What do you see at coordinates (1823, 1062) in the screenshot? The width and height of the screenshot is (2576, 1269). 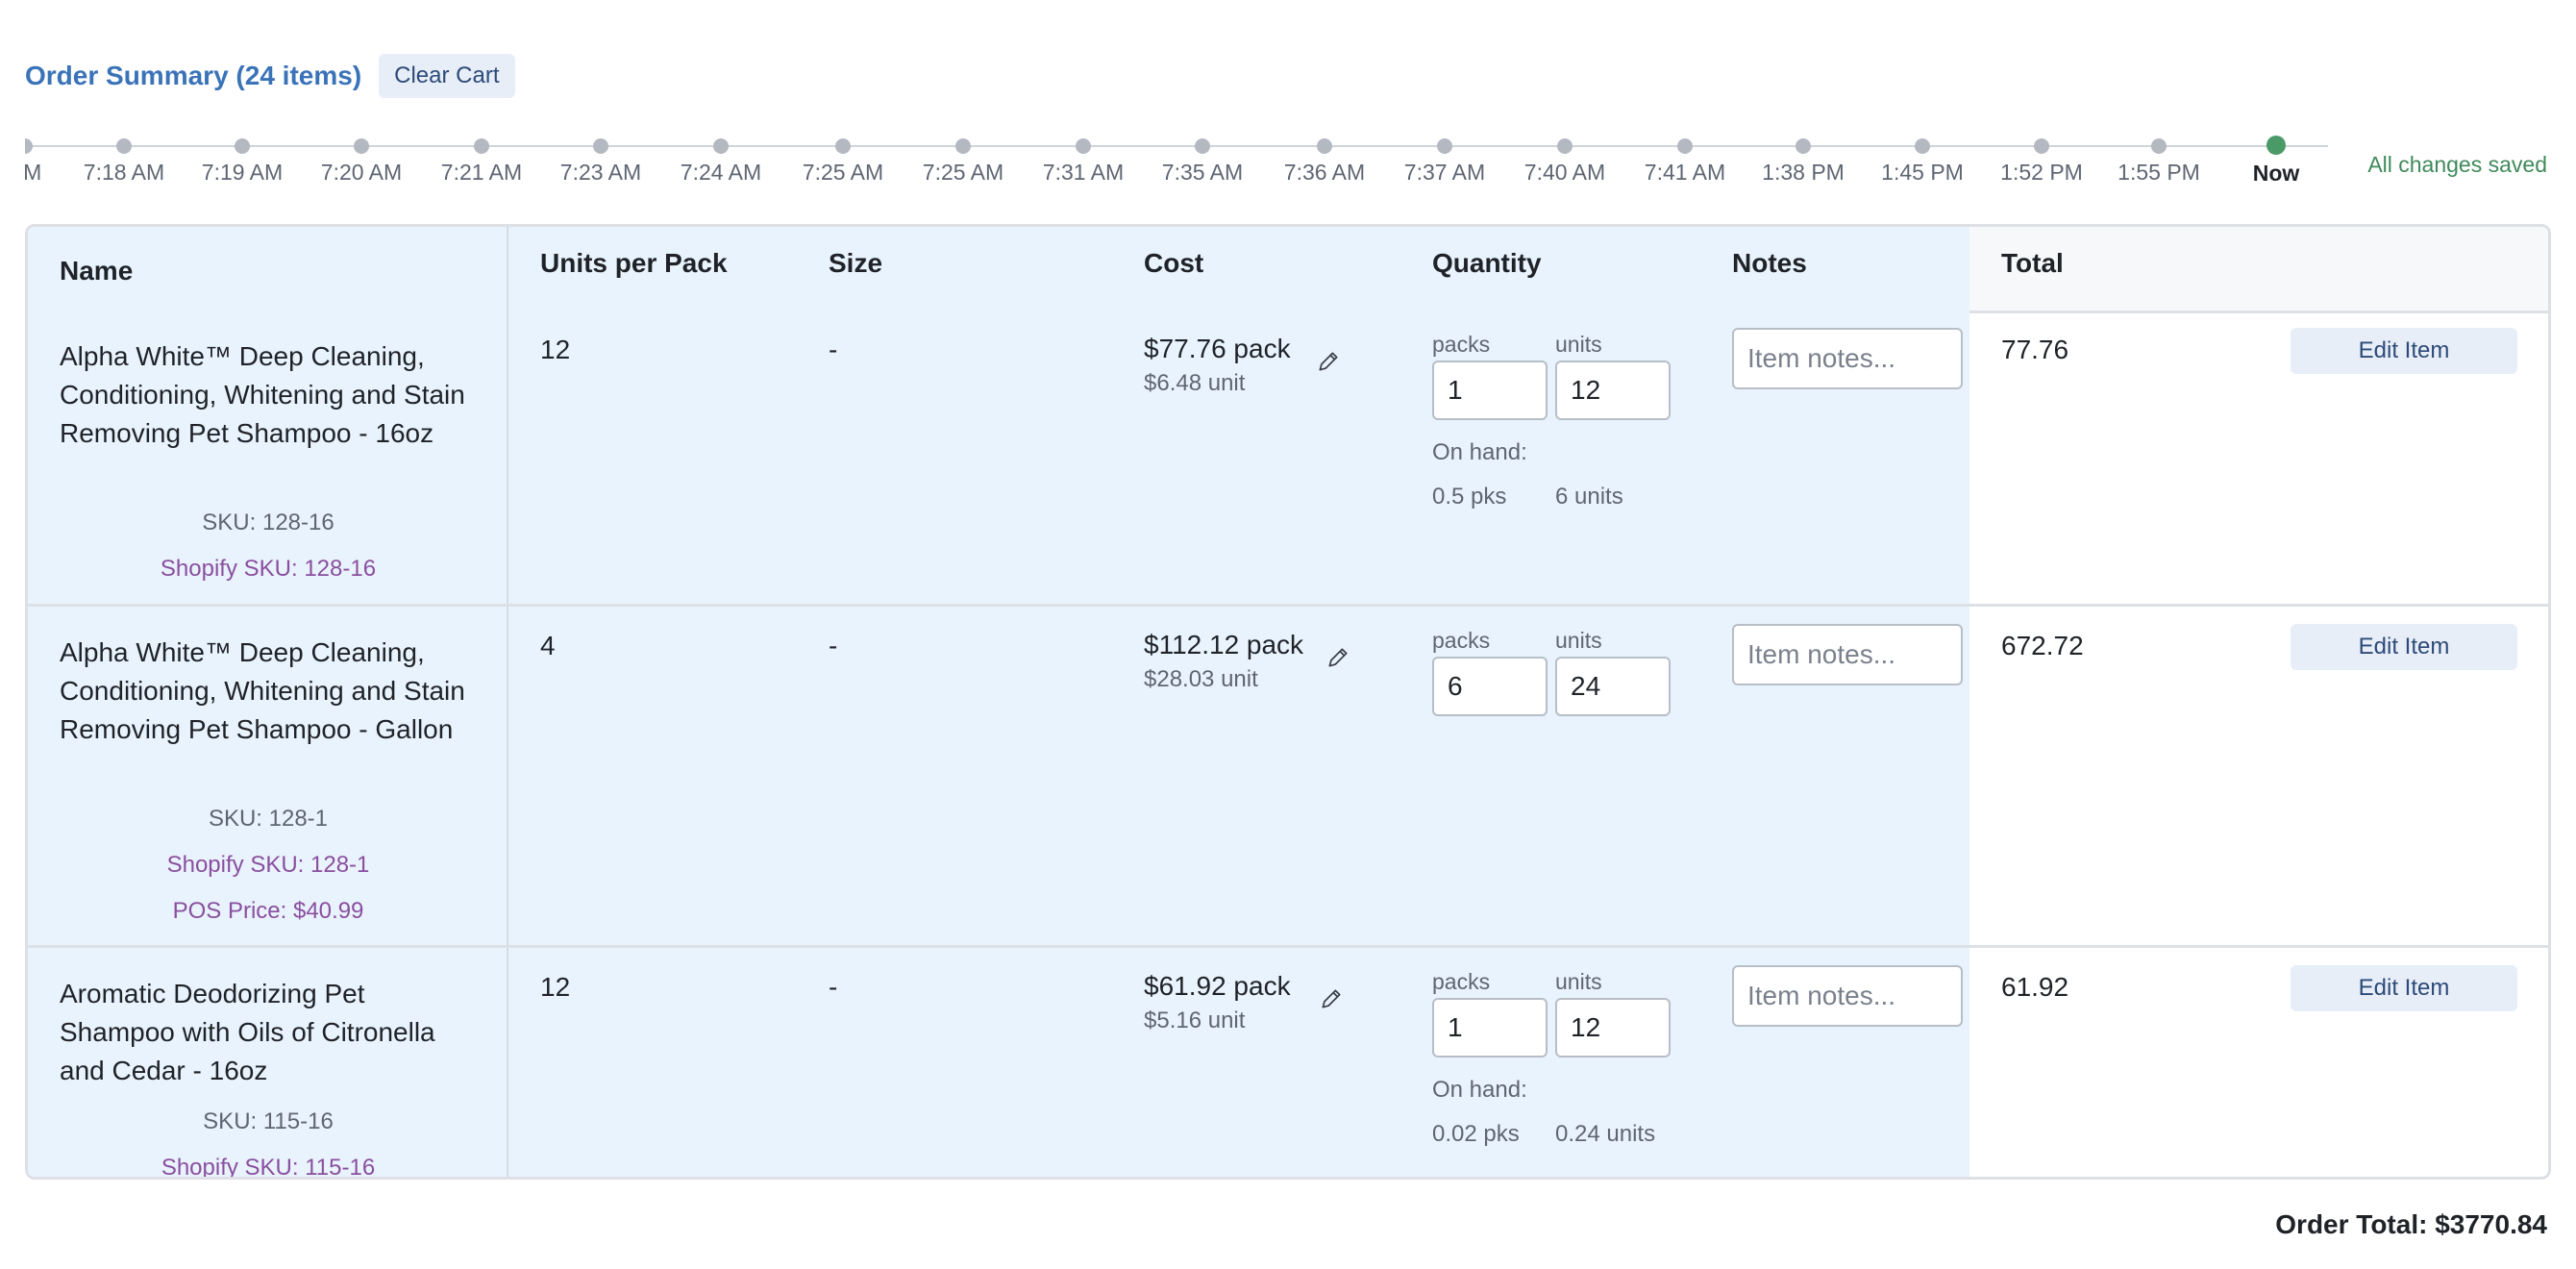 I see `notes-cell` at bounding box center [1823, 1062].